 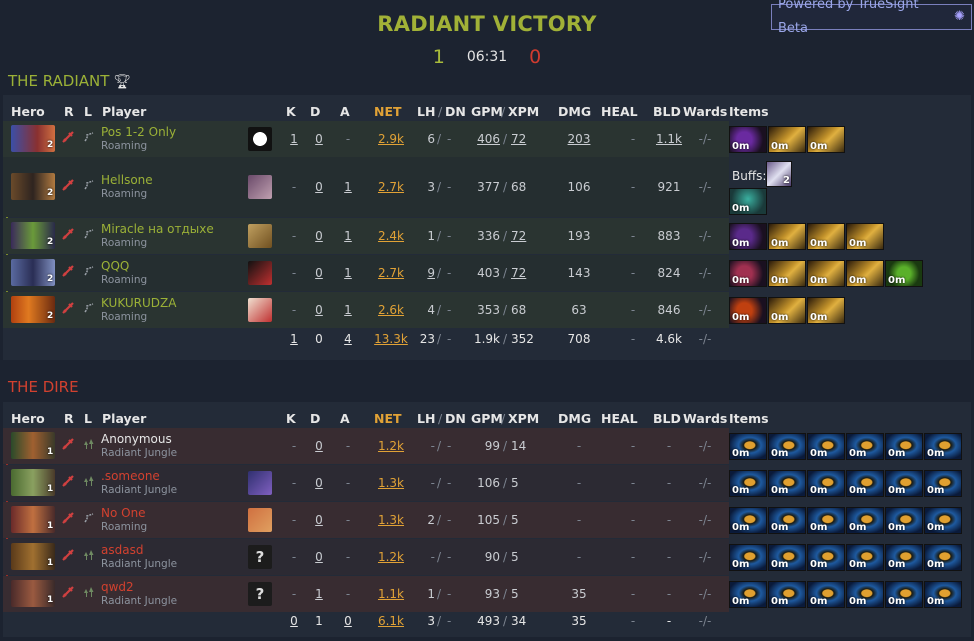 I want to click on col-header-bld: BLD, so click(x=667, y=418).